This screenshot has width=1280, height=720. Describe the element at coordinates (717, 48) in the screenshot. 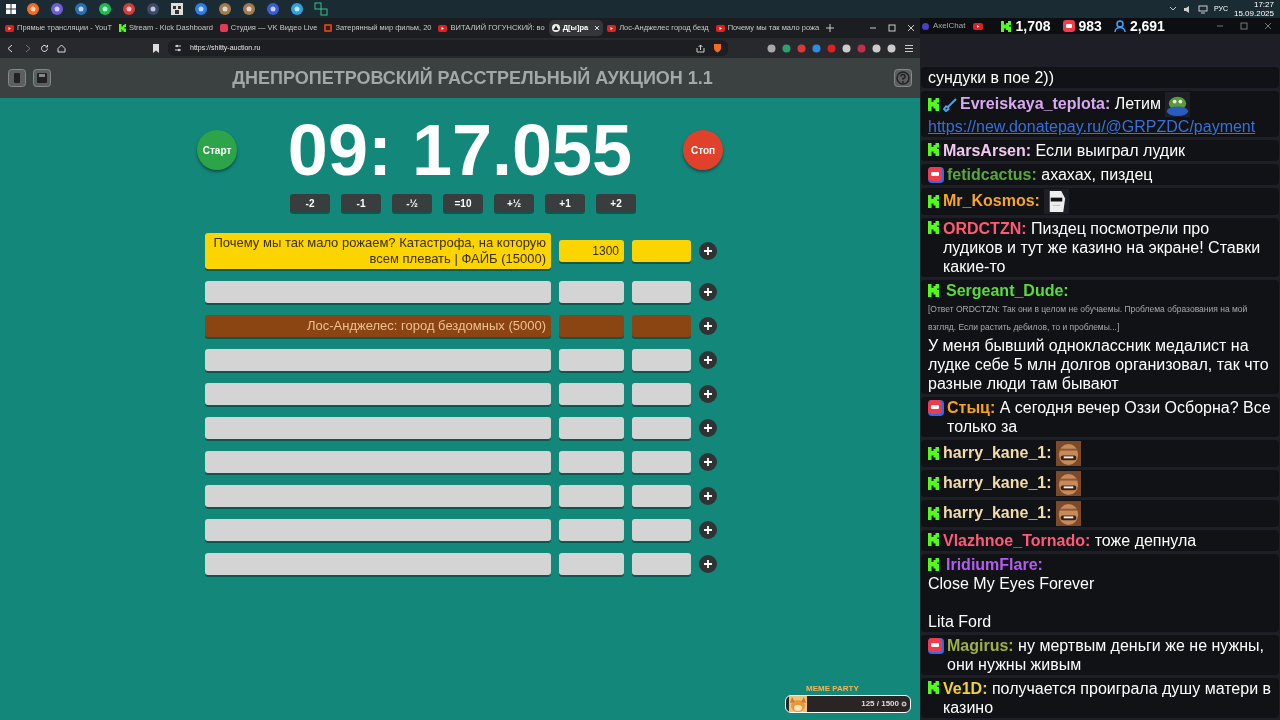

I see `shield-icon` at that location.